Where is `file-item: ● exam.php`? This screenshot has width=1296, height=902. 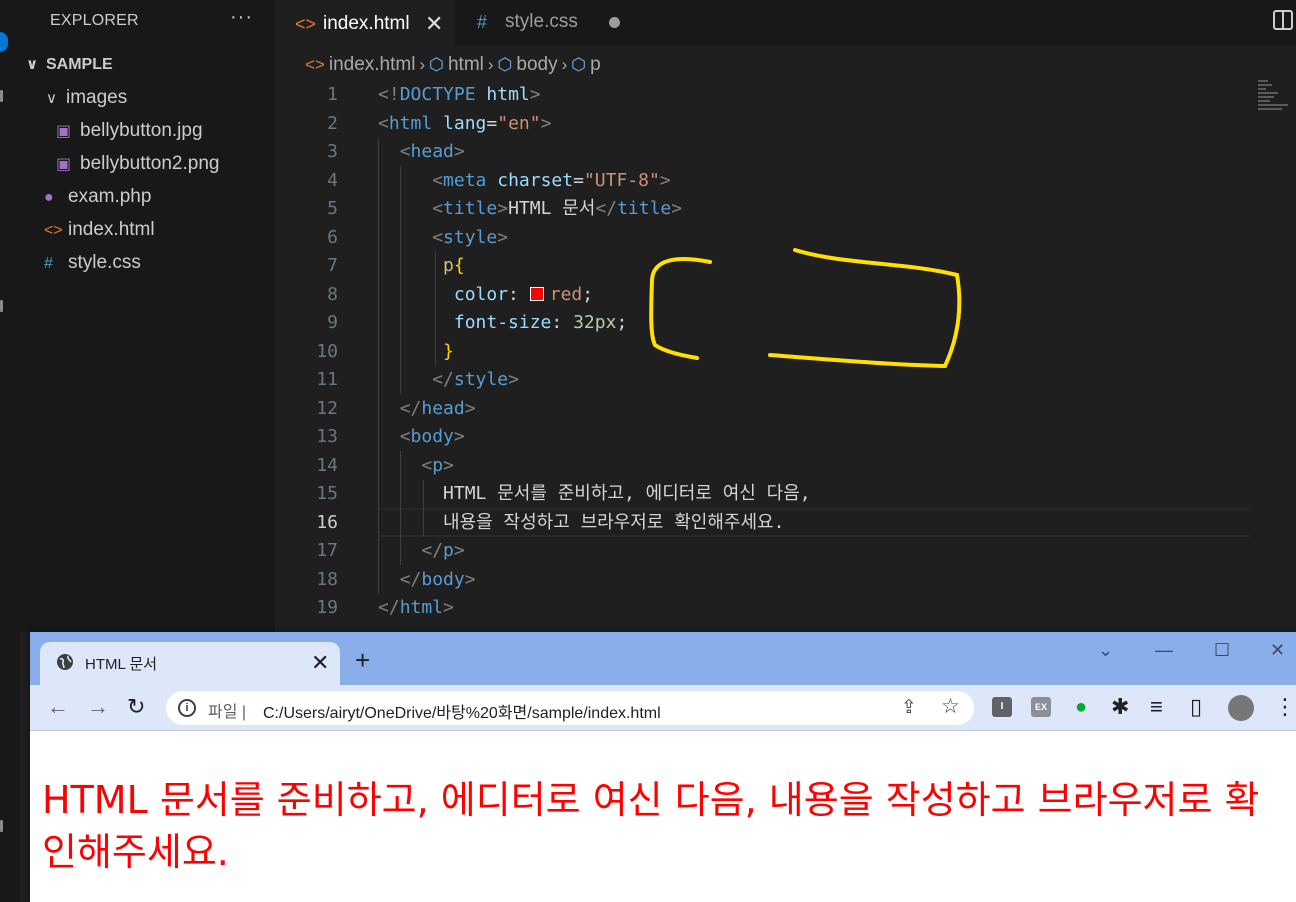
file-item: ● exam.php is located at coordinates (97, 197).